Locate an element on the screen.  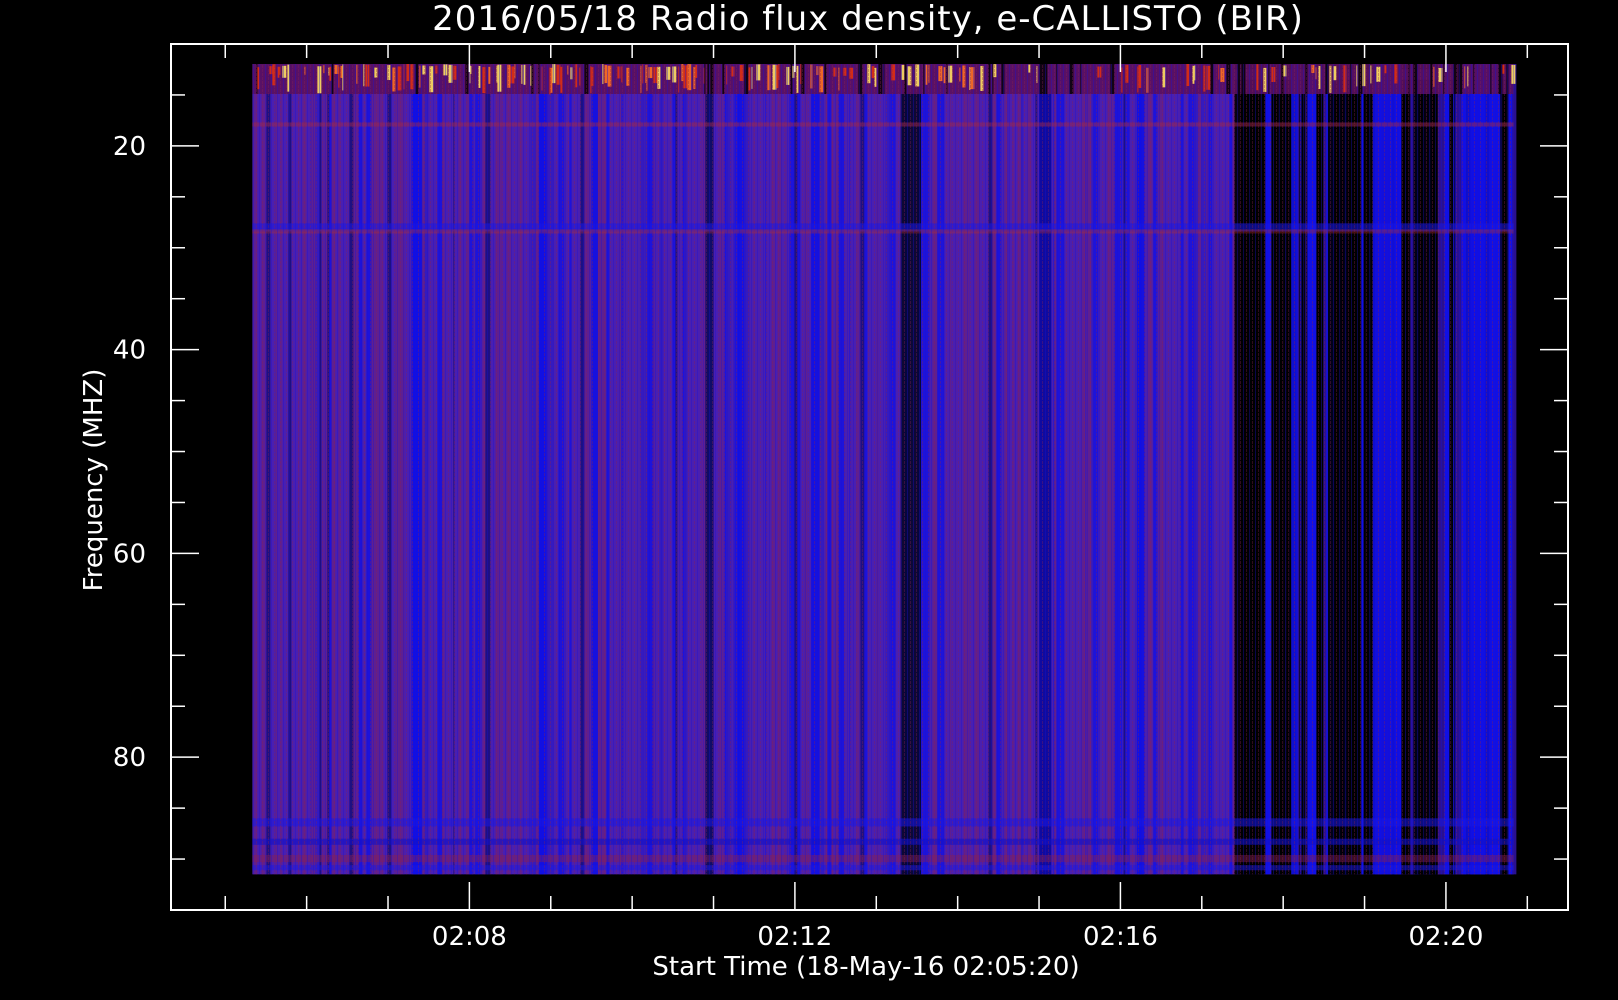
x-tick-label: 02:16 is located at coordinates (1120, 937).